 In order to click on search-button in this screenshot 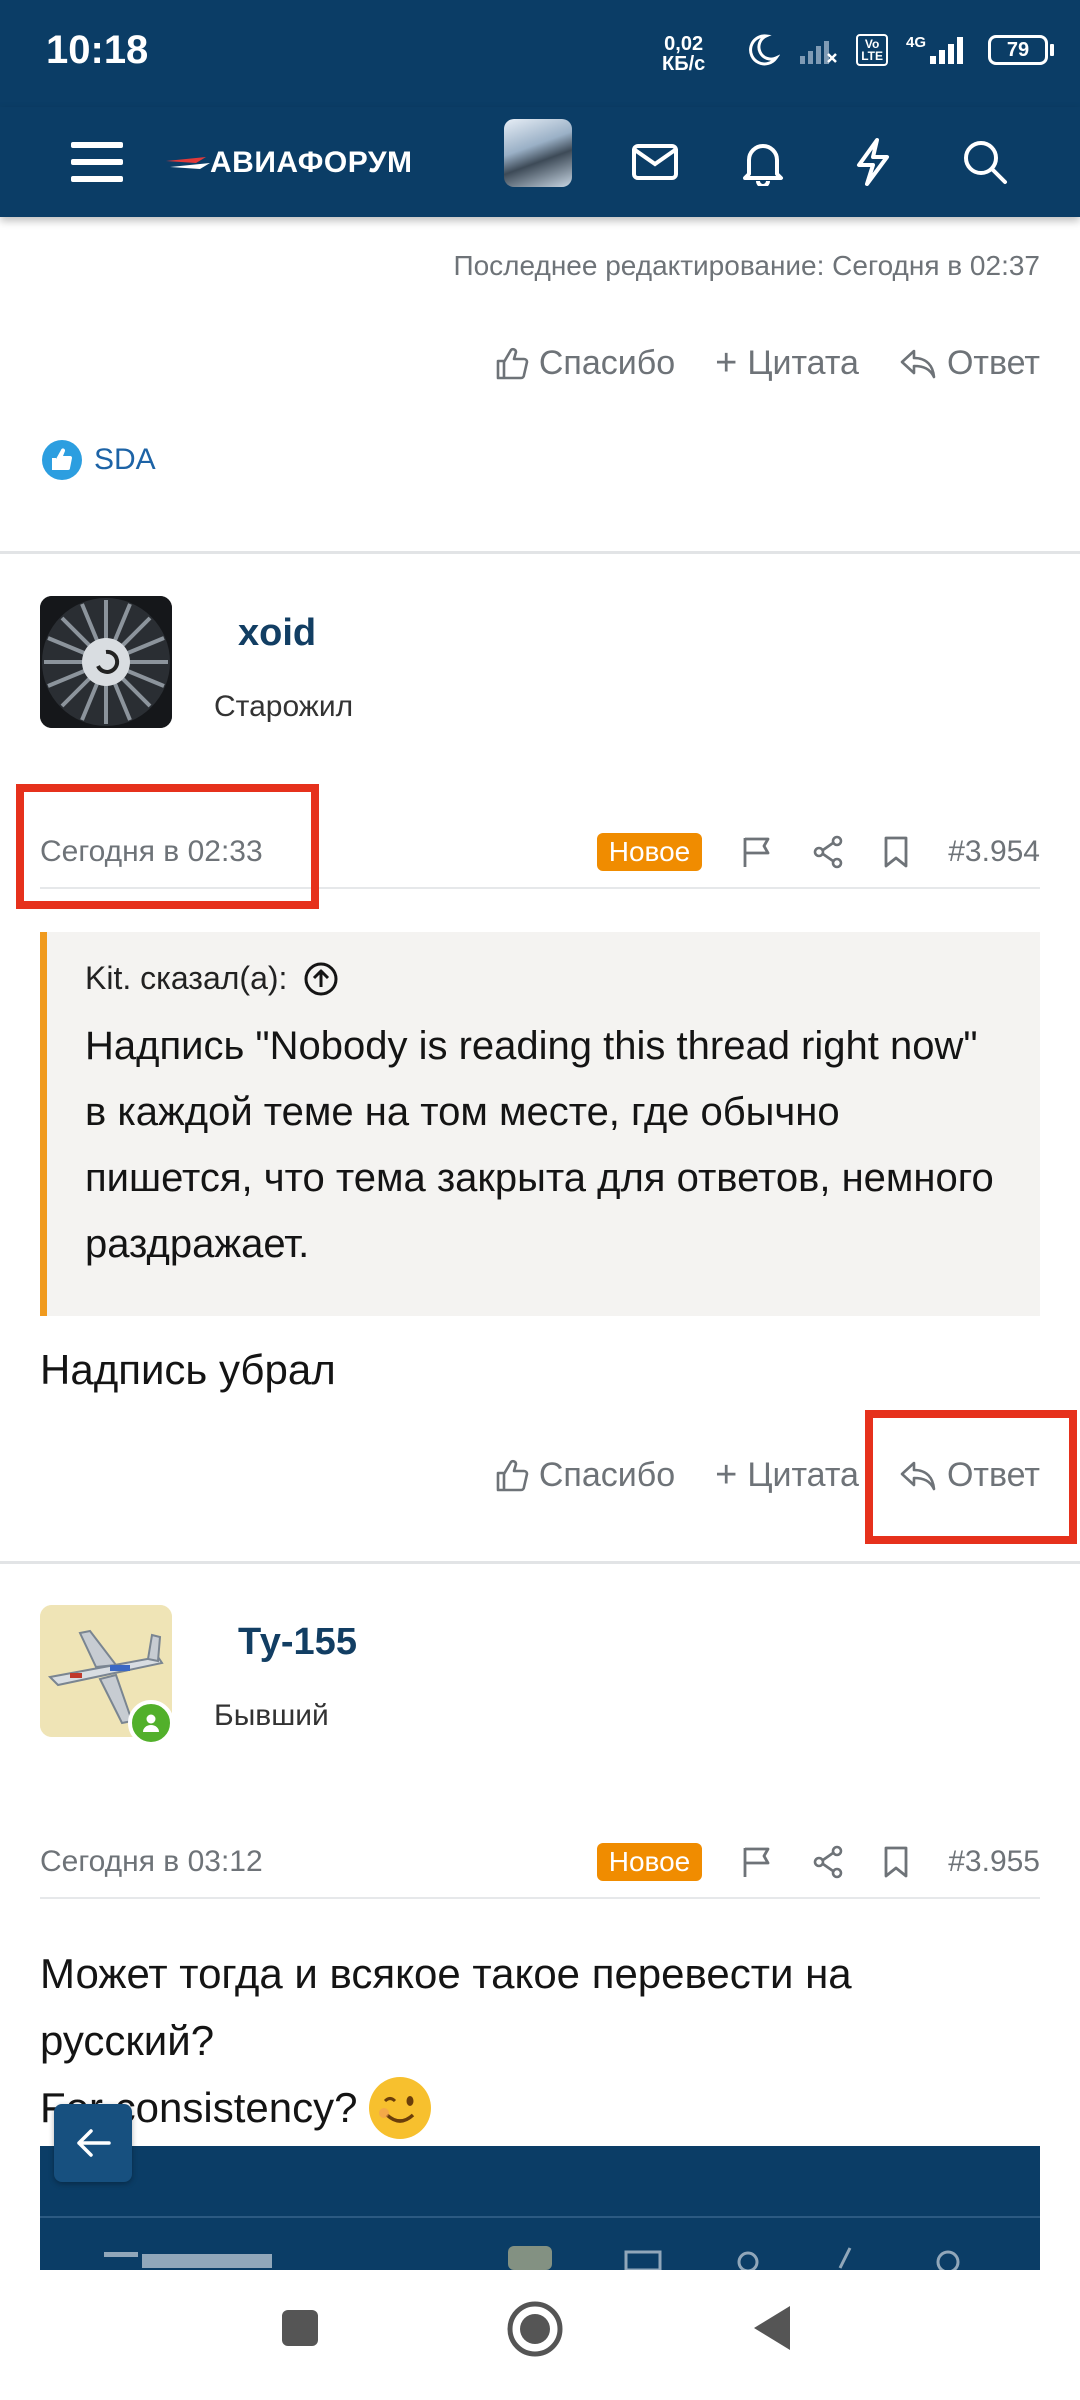, I will do `click(985, 162)`.